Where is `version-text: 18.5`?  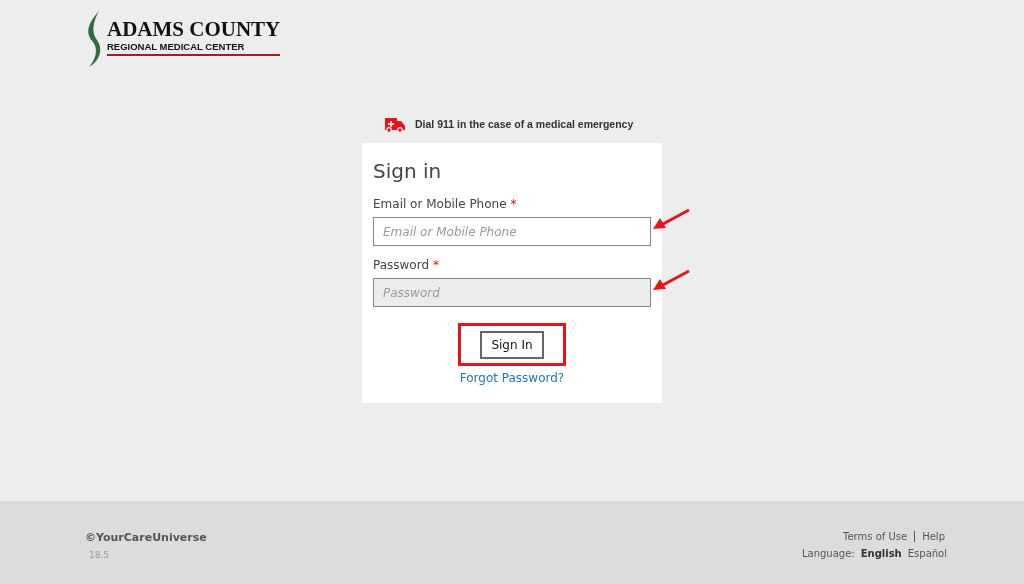 version-text: 18.5 is located at coordinates (99, 555).